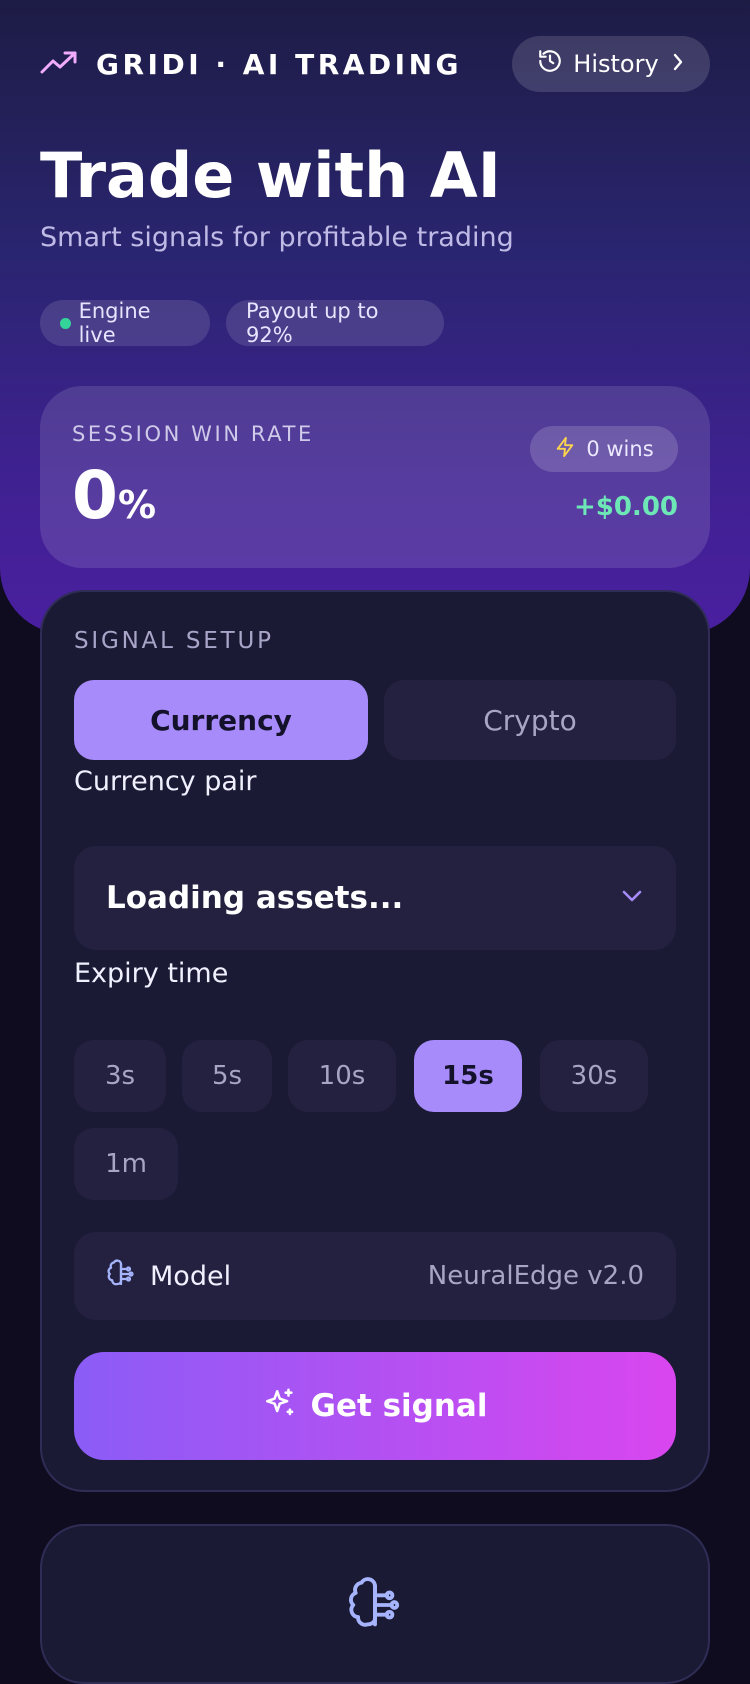 The width and height of the screenshot is (750, 1684). Describe the element at coordinates (399, 1406) in the screenshot. I see `get-signal-label: Get signal` at that location.